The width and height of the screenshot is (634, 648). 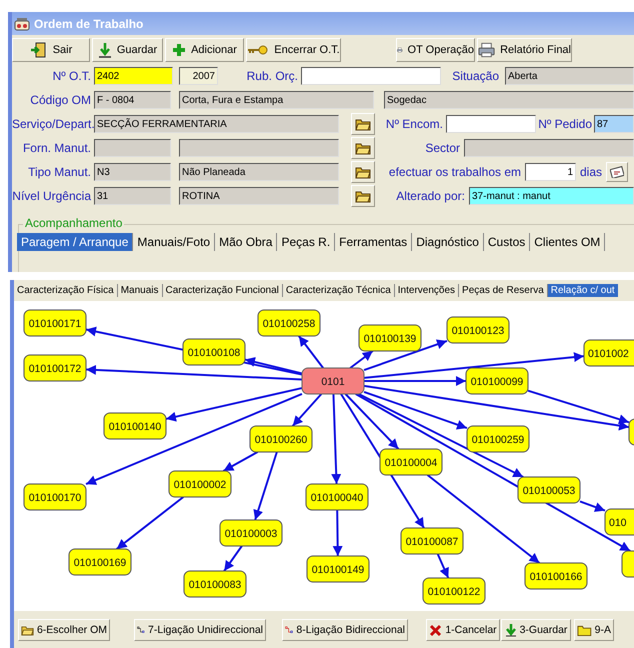 I want to click on diagram-node: 010100122, so click(x=454, y=591).